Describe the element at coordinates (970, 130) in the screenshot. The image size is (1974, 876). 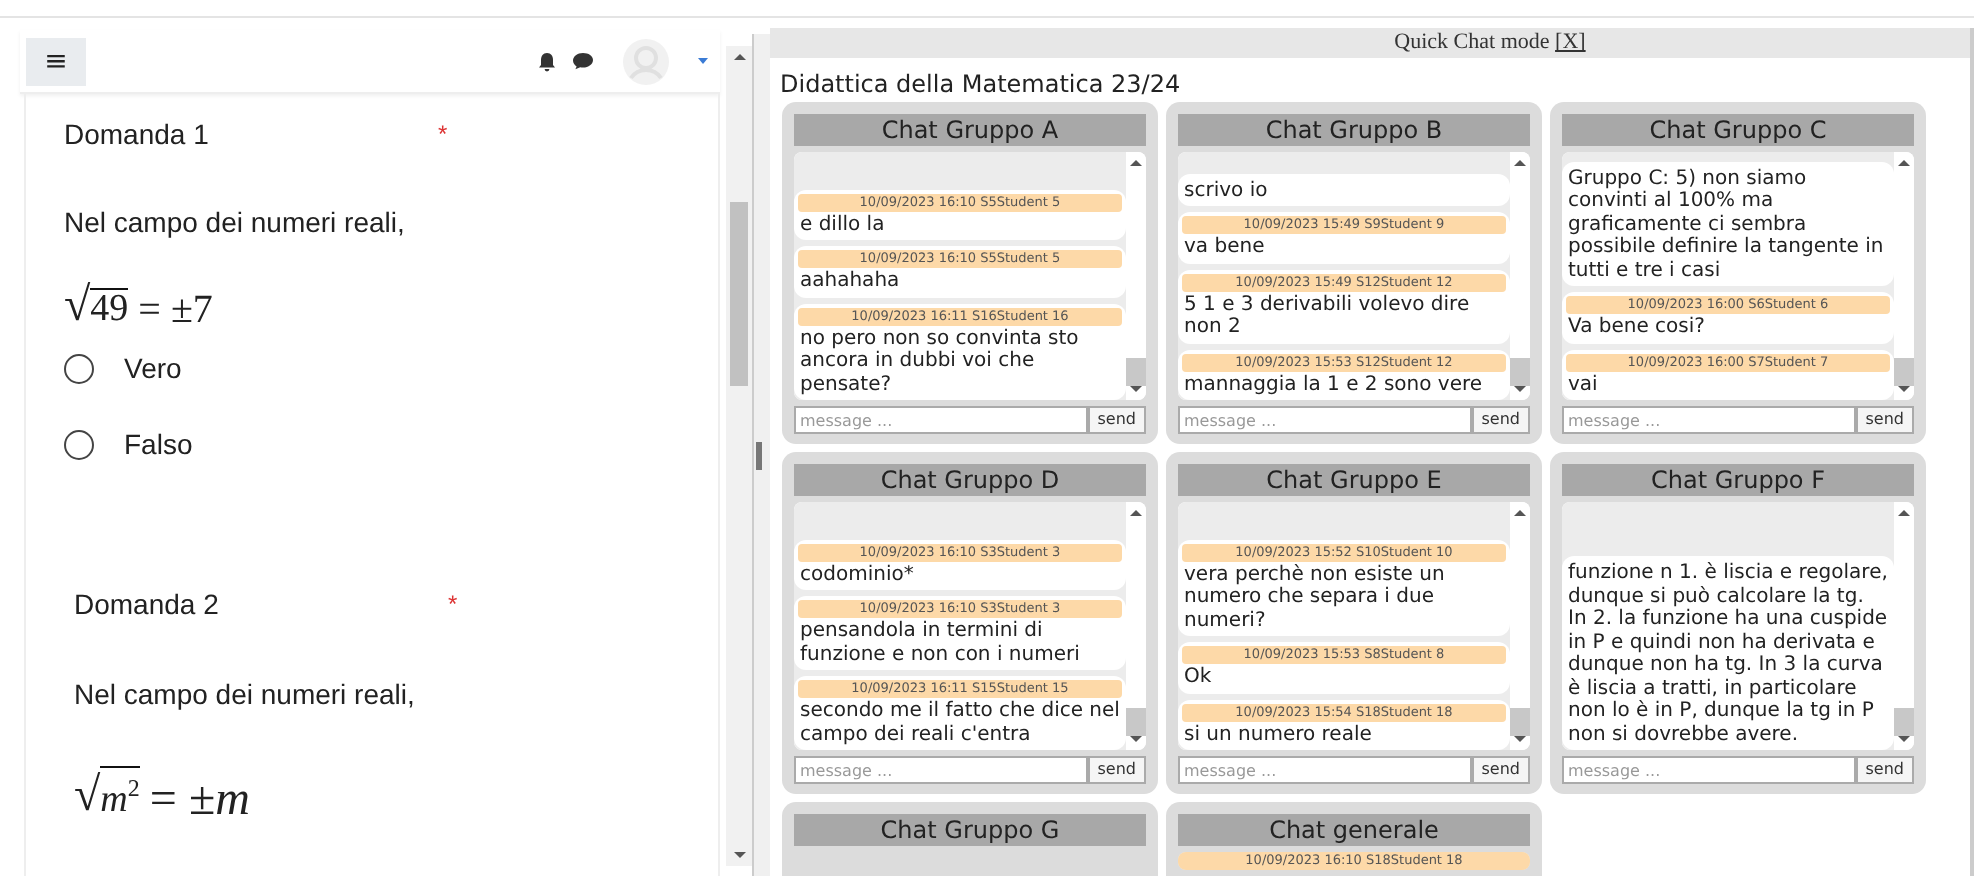
I see `chat-title: Chat Gruppo A` at that location.